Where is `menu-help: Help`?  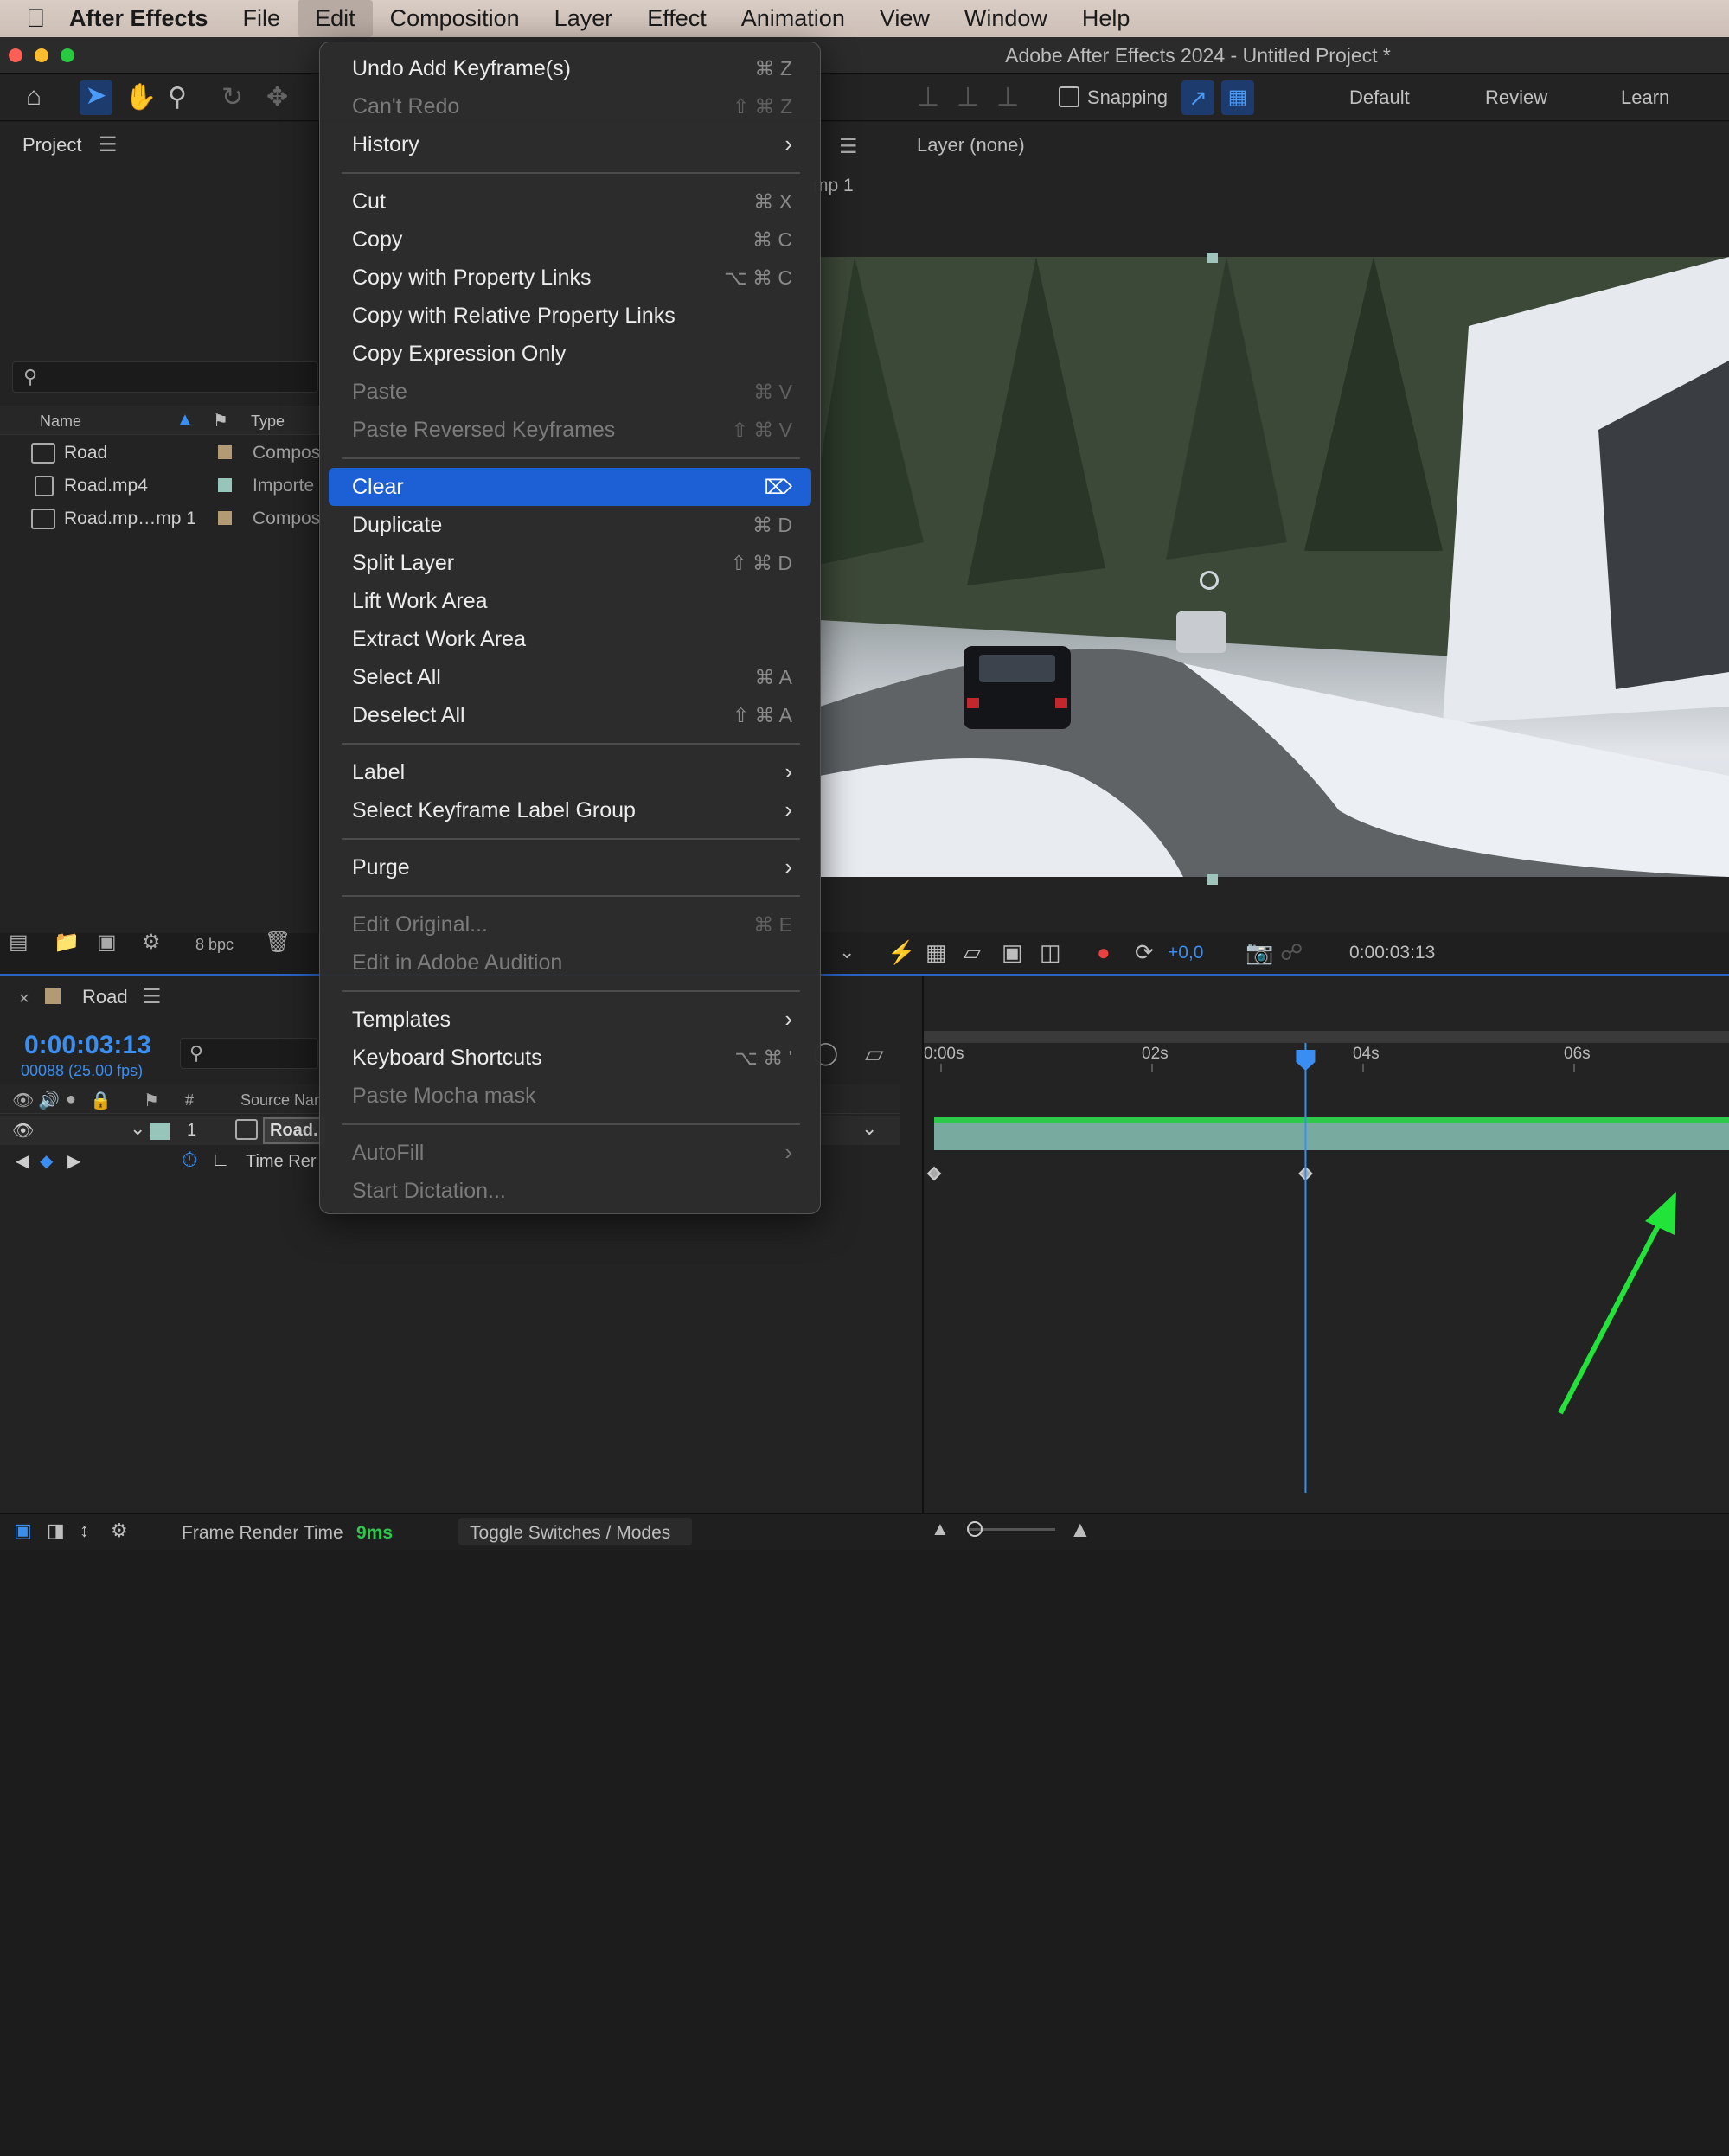
menu-help: Help is located at coordinates (1107, 18).